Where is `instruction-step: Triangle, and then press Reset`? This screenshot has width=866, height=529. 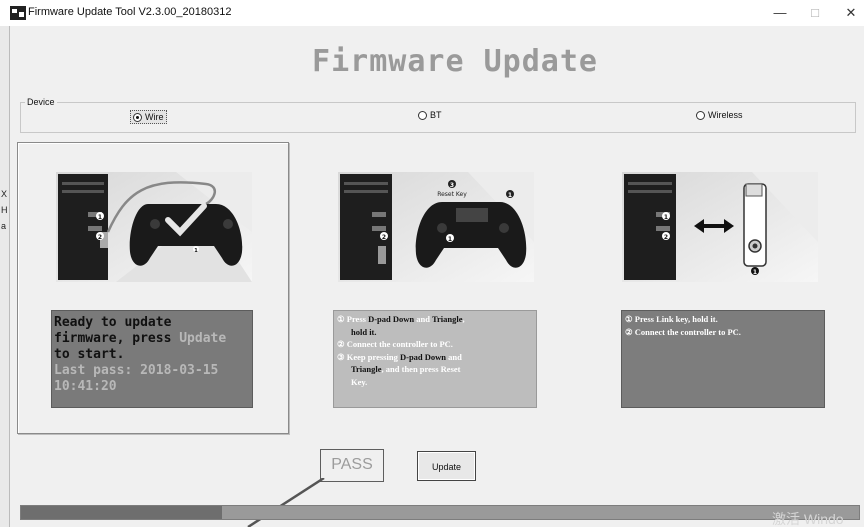 instruction-step: Triangle, and then press Reset is located at coordinates (435, 369).